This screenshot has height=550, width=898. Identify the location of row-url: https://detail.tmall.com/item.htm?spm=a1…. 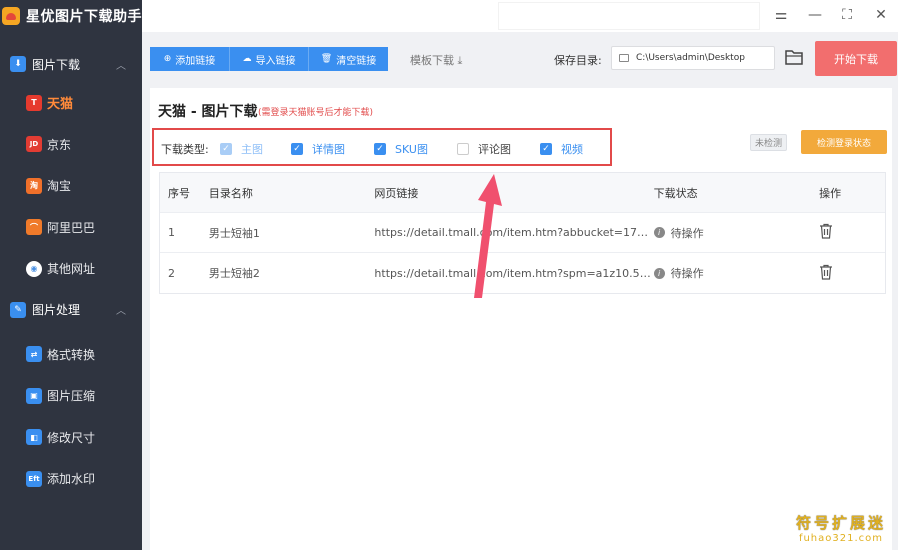
(514, 273).